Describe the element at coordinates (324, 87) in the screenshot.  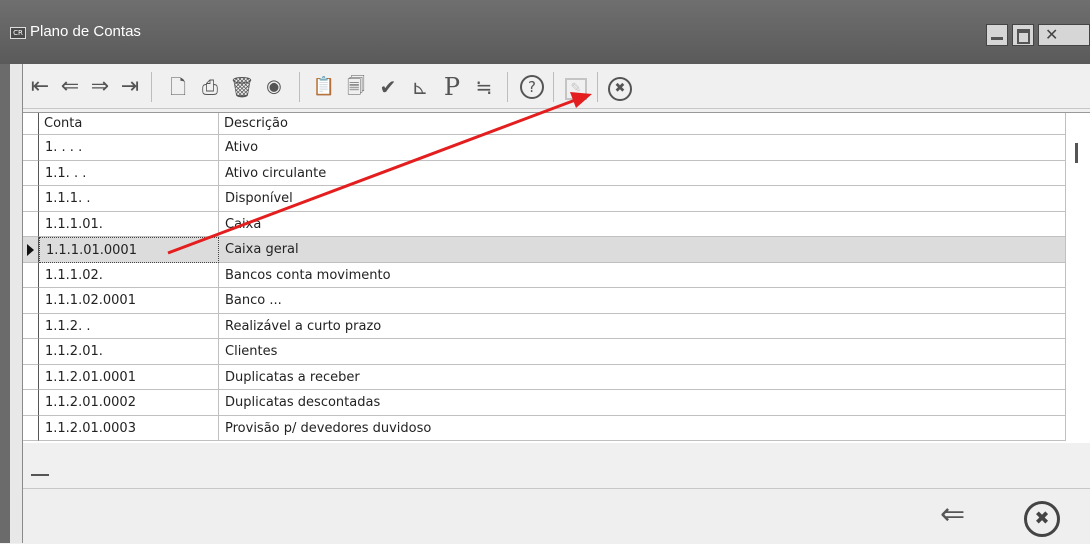
I see `clipboard-icon: 📋` at that location.